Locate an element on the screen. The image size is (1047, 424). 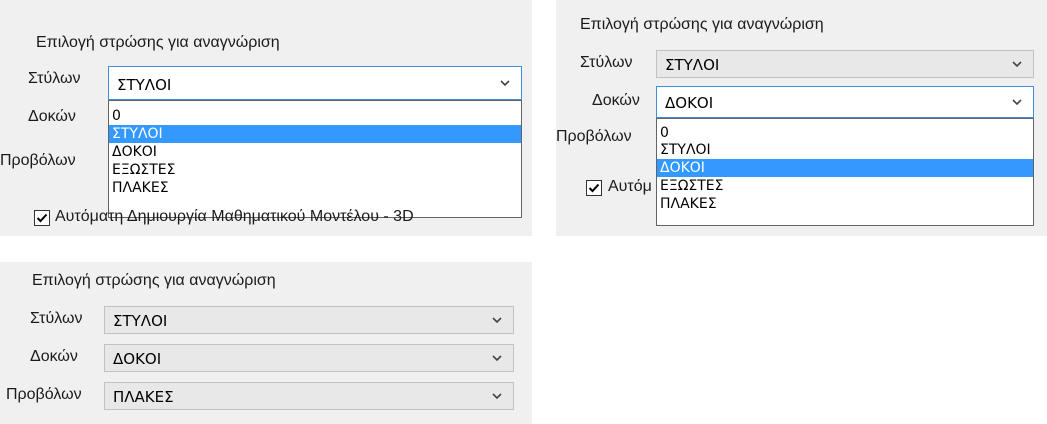
cantilevers-layer-select: ΠΛΑΚΕΣ is located at coordinates (309, 396).